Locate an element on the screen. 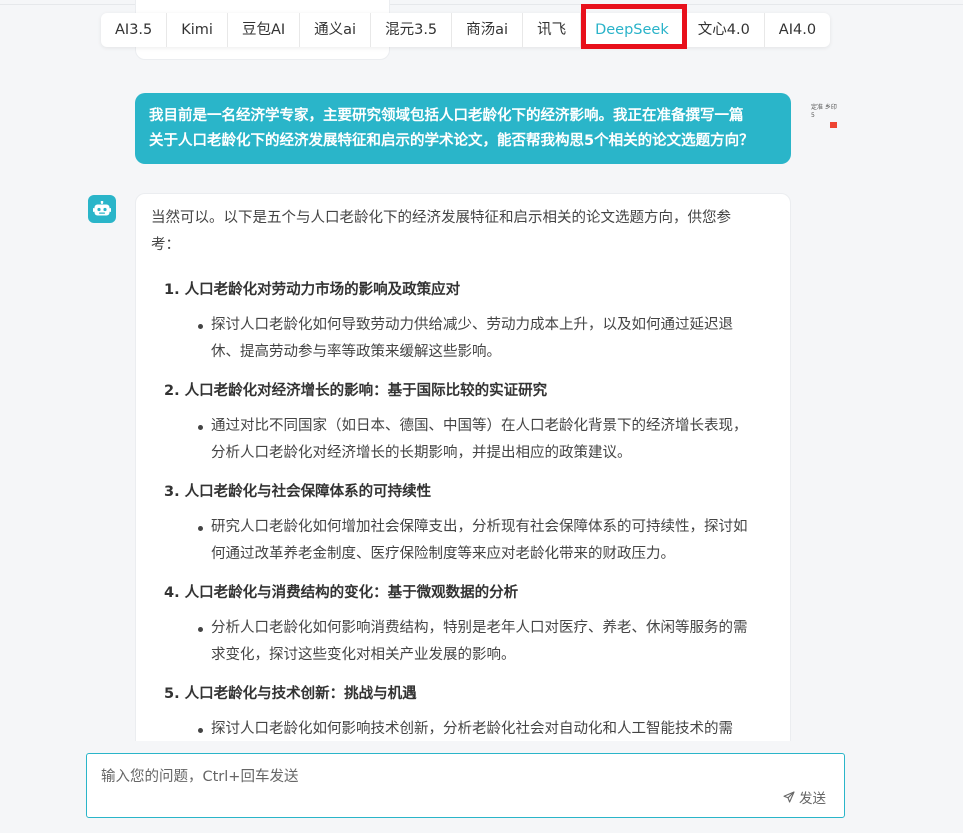 The image size is (963, 833). topic-desc-line: 休、提高劳动参与率等政策来缓解这些影响。 is located at coordinates (356, 352).